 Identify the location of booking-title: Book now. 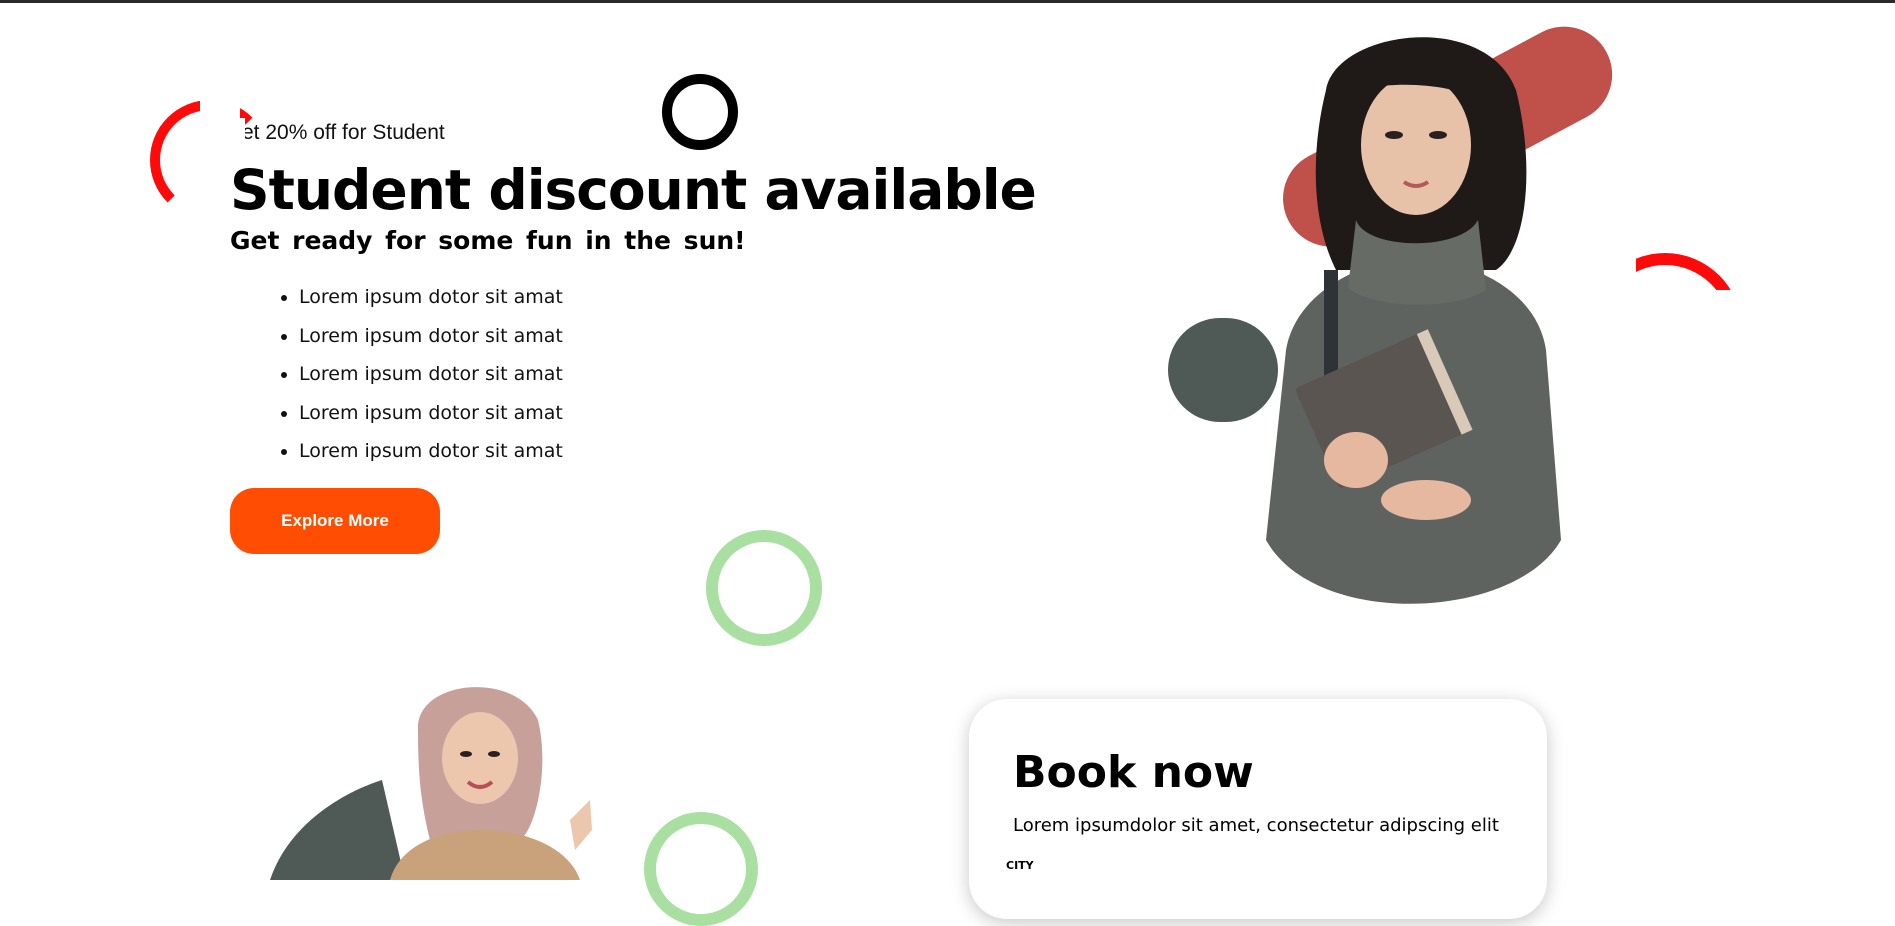
(1133, 772).